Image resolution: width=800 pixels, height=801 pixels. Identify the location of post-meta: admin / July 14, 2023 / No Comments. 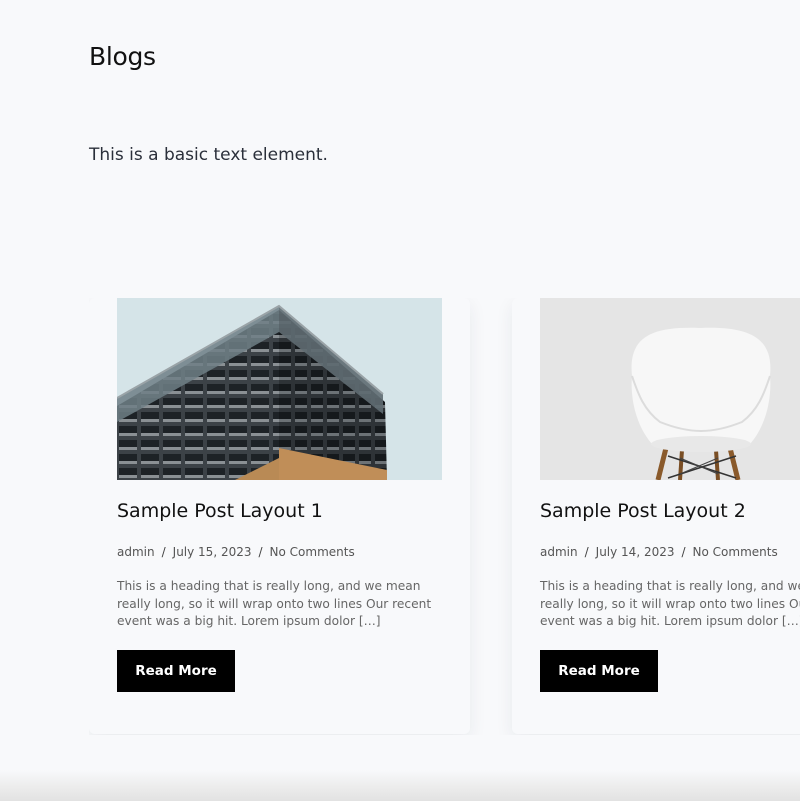
(659, 552).